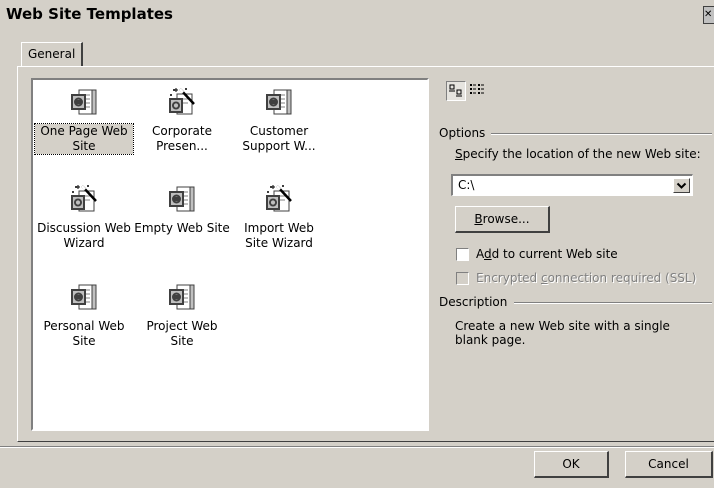 The width and height of the screenshot is (714, 488). What do you see at coordinates (466, 185) in the screenshot?
I see `location-value: C:\` at bounding box center [466, 185].